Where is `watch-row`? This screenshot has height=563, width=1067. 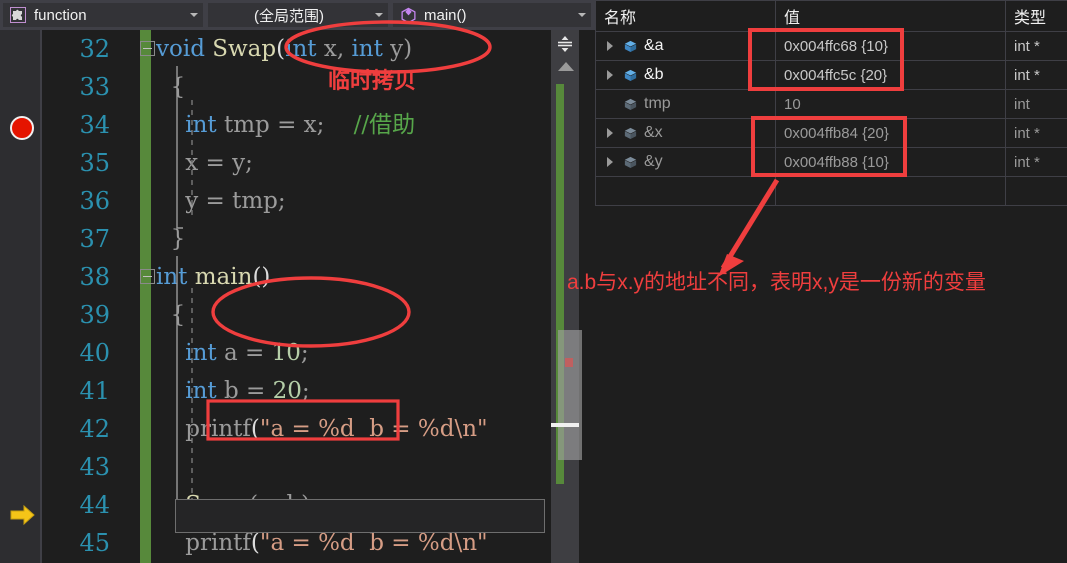 watch-row is located at coordinates (831, 191).